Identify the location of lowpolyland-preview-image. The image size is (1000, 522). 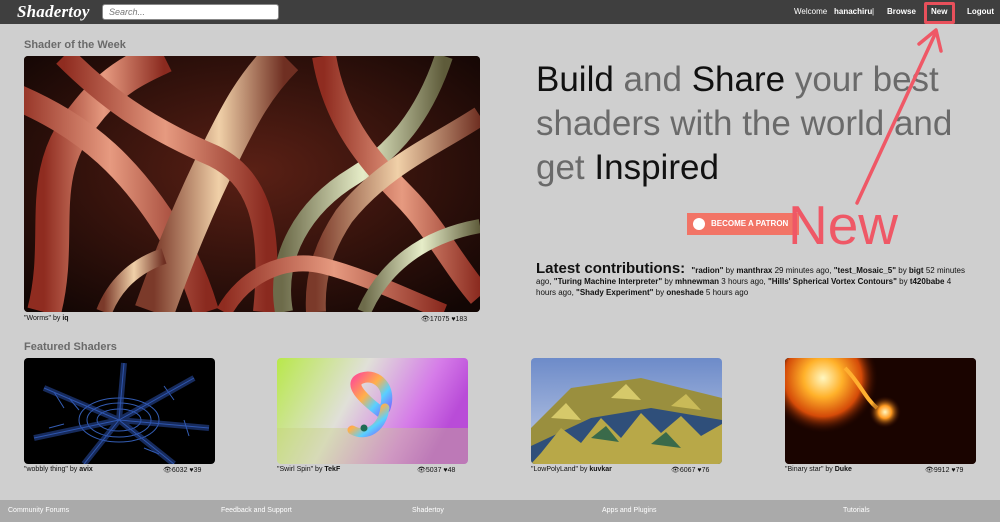
(626, 411).